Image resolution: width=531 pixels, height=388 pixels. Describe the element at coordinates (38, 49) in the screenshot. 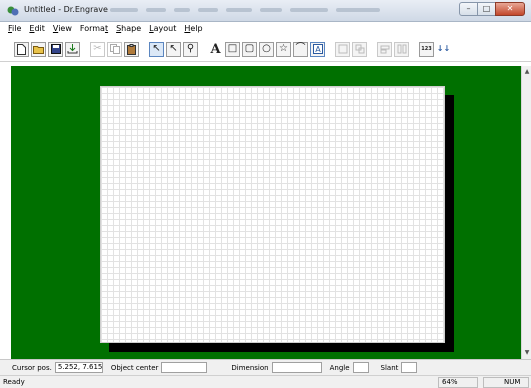

I see `open-folder-icon` at that location.